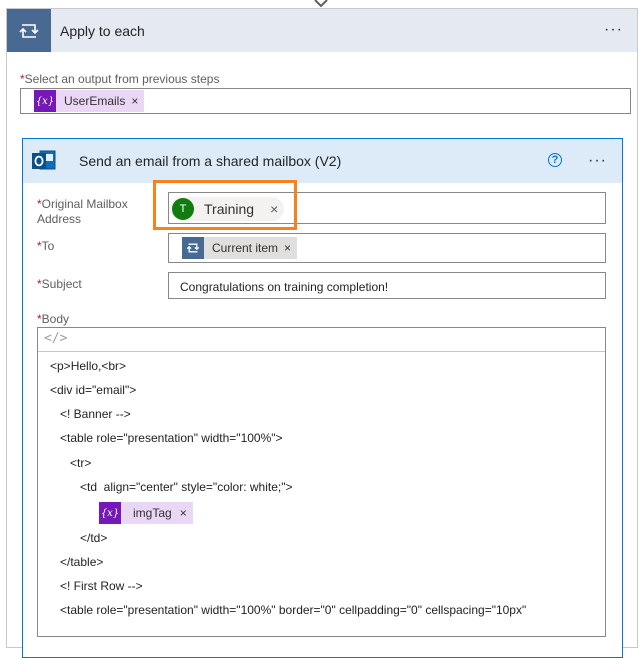  Describe the element at coordinates (81, 463) in the screenshot. I see `code-line: <tr>` at that location.